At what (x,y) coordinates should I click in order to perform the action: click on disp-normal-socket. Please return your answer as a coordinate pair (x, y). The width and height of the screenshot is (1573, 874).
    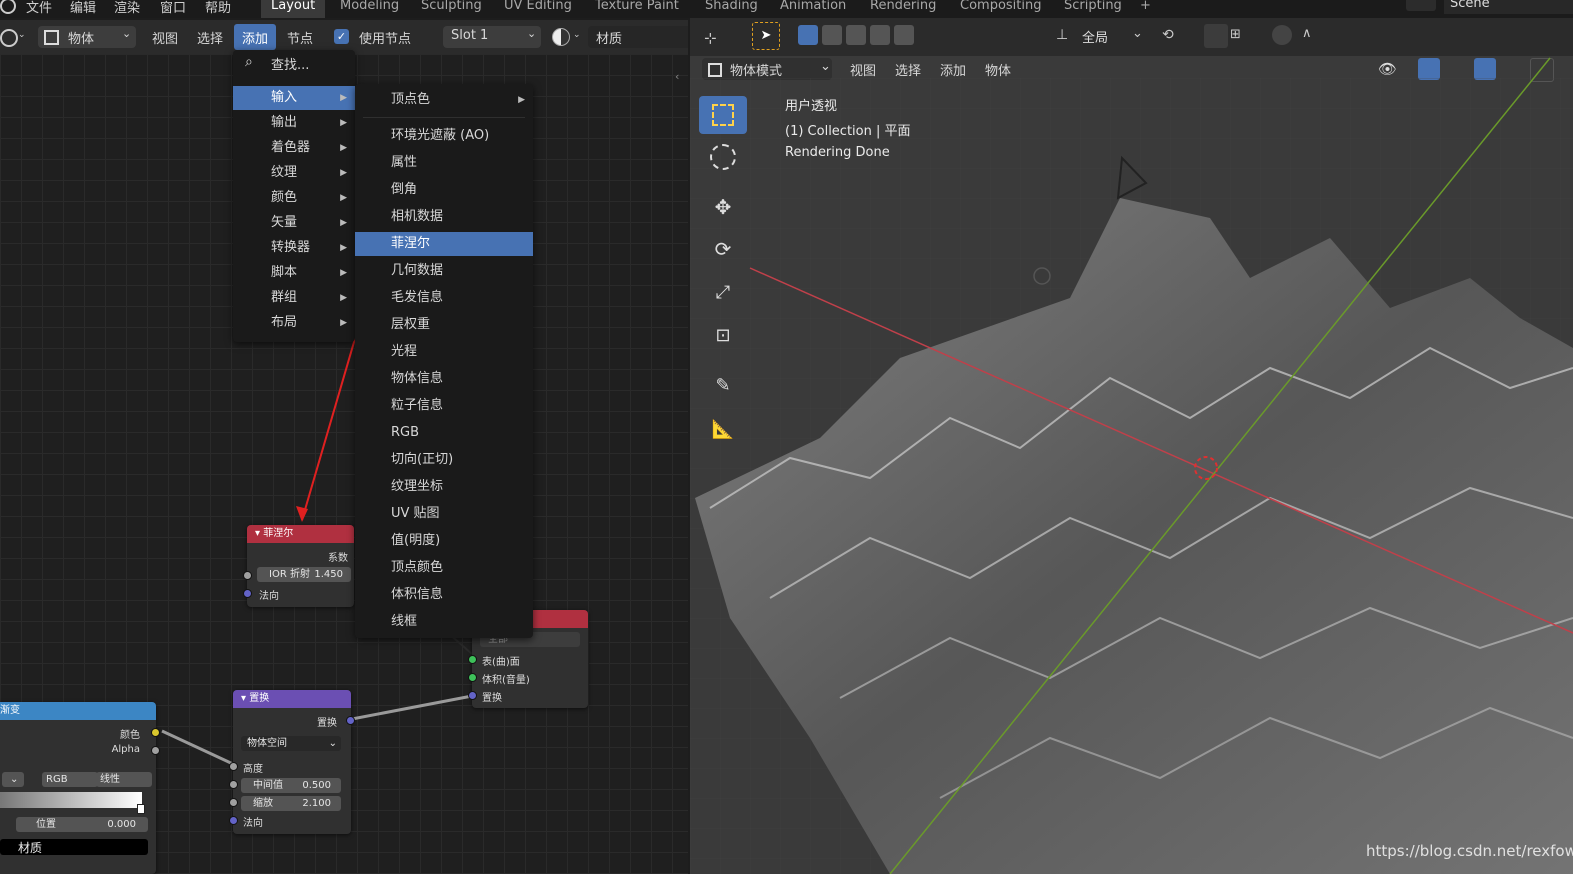
    Looking at the image, I should click on (233, 820).